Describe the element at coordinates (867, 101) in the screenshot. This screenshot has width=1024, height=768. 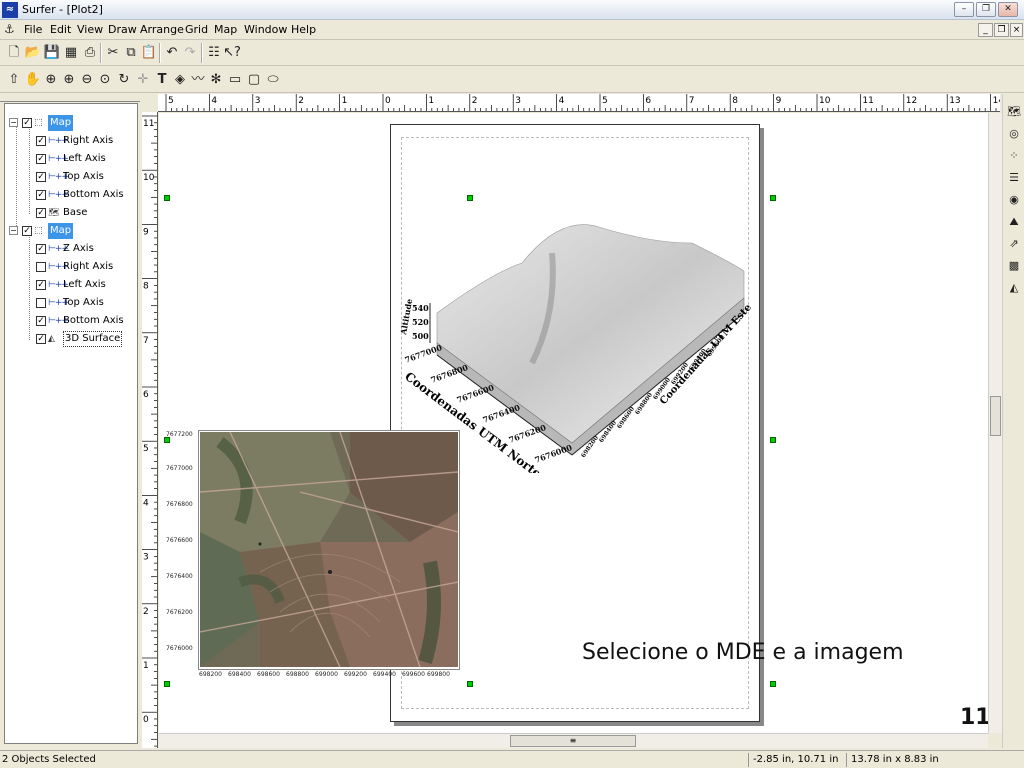
I see `ruler-label: 11` at that location.